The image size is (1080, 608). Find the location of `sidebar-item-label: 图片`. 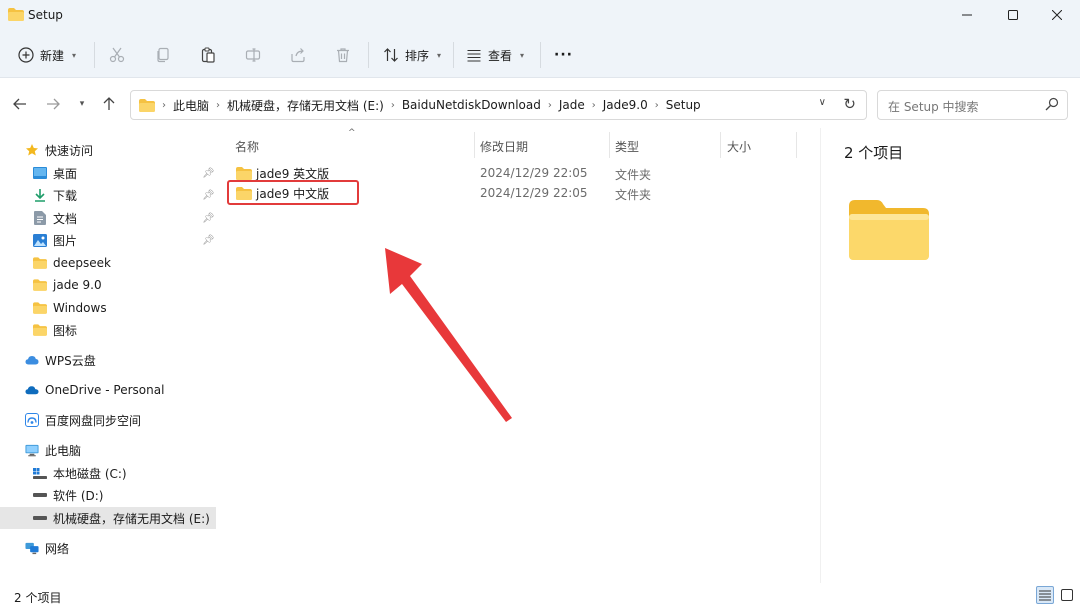

sidebar-item-label: 图片 is located at coordinates (65, 240).